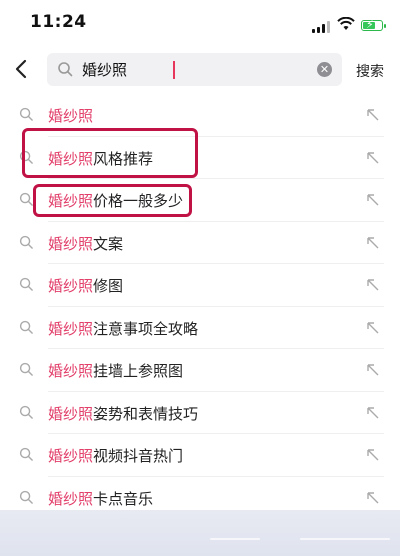 This screenshot has width=400, height=556. What do you see at coordinates (373, 24) in the screenshot?
I see `battery-icon: ⚡` at bounding box center [373, 24].